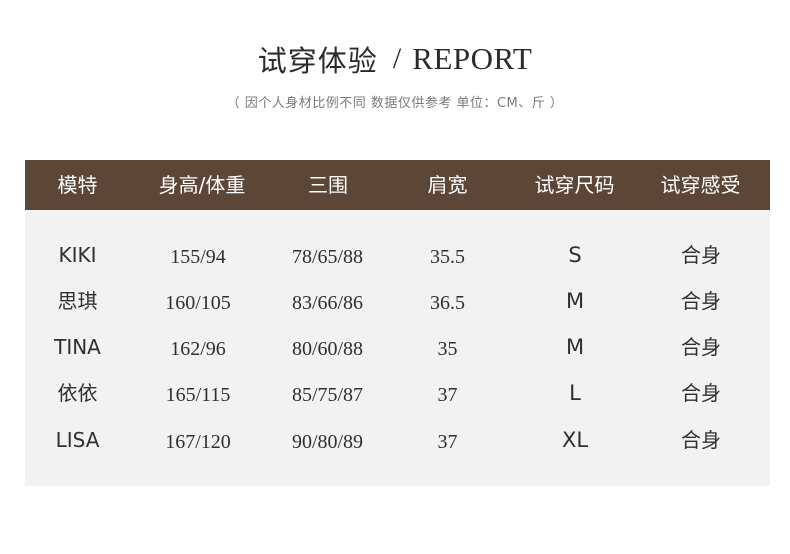 This screenshot has width=790, height=554. Describe the element at coordinates (701, 255) in the screenshot. I see `cell-row1-feel: 合身` at that location.